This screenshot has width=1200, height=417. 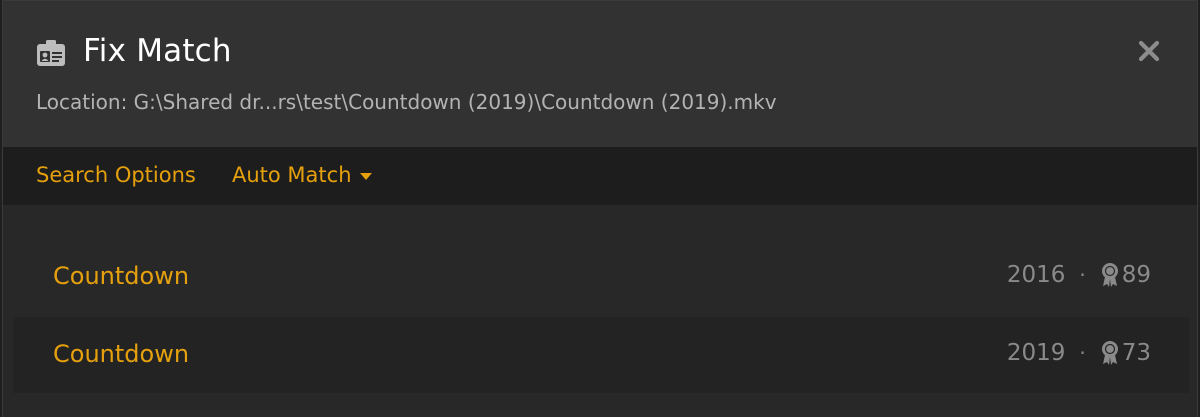 I want to click on auto-match-dropdown: Auto Match, so click(x=302, y=175).